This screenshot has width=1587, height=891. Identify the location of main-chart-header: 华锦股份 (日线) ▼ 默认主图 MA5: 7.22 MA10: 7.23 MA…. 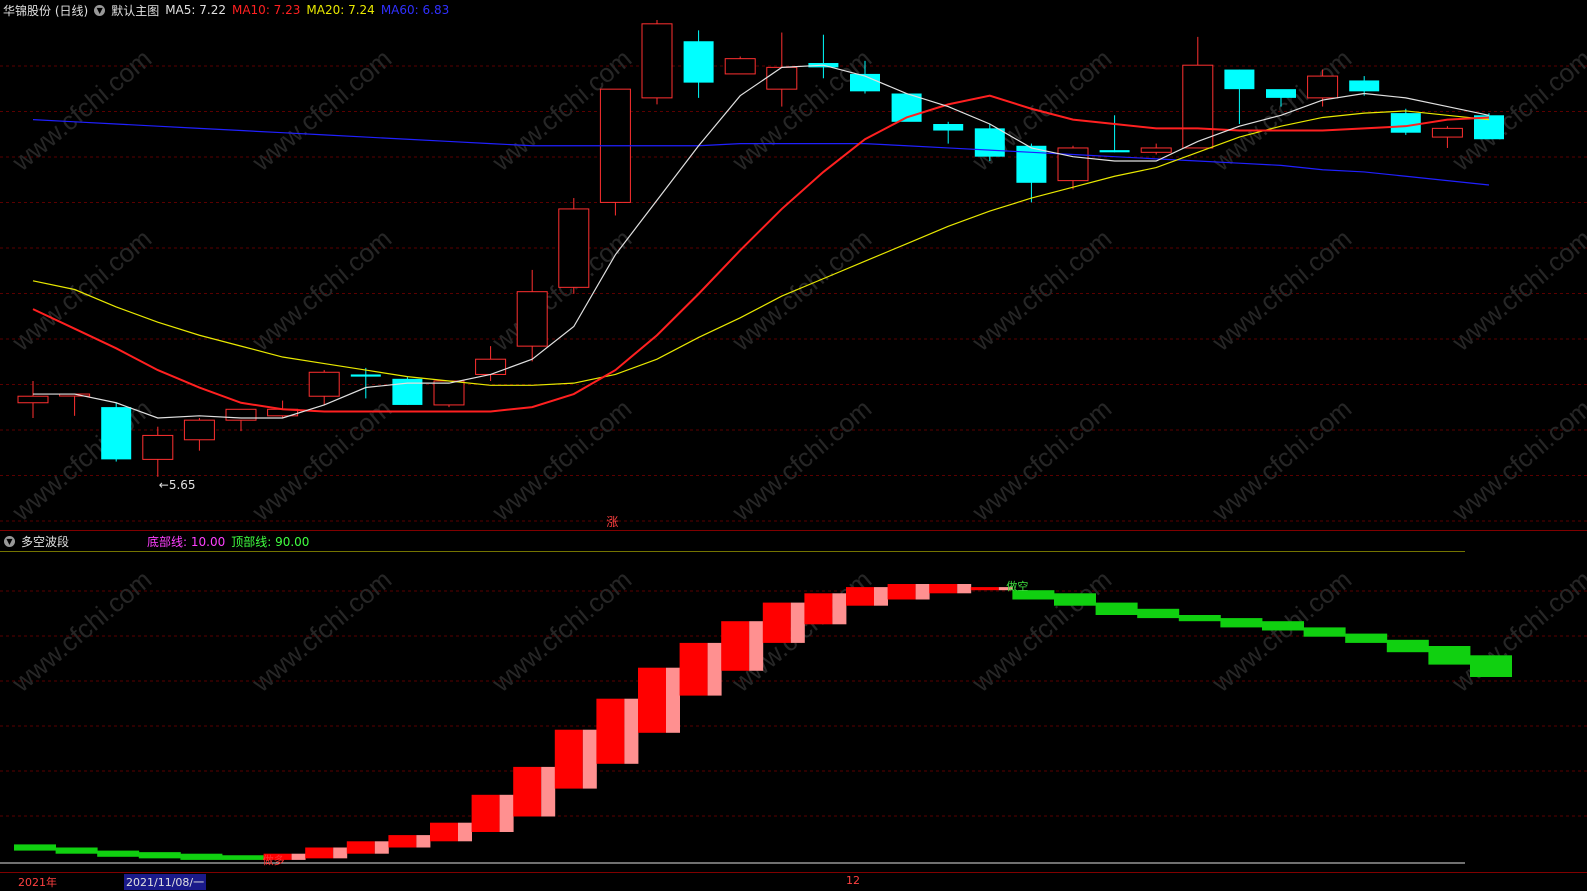
(227, 10).